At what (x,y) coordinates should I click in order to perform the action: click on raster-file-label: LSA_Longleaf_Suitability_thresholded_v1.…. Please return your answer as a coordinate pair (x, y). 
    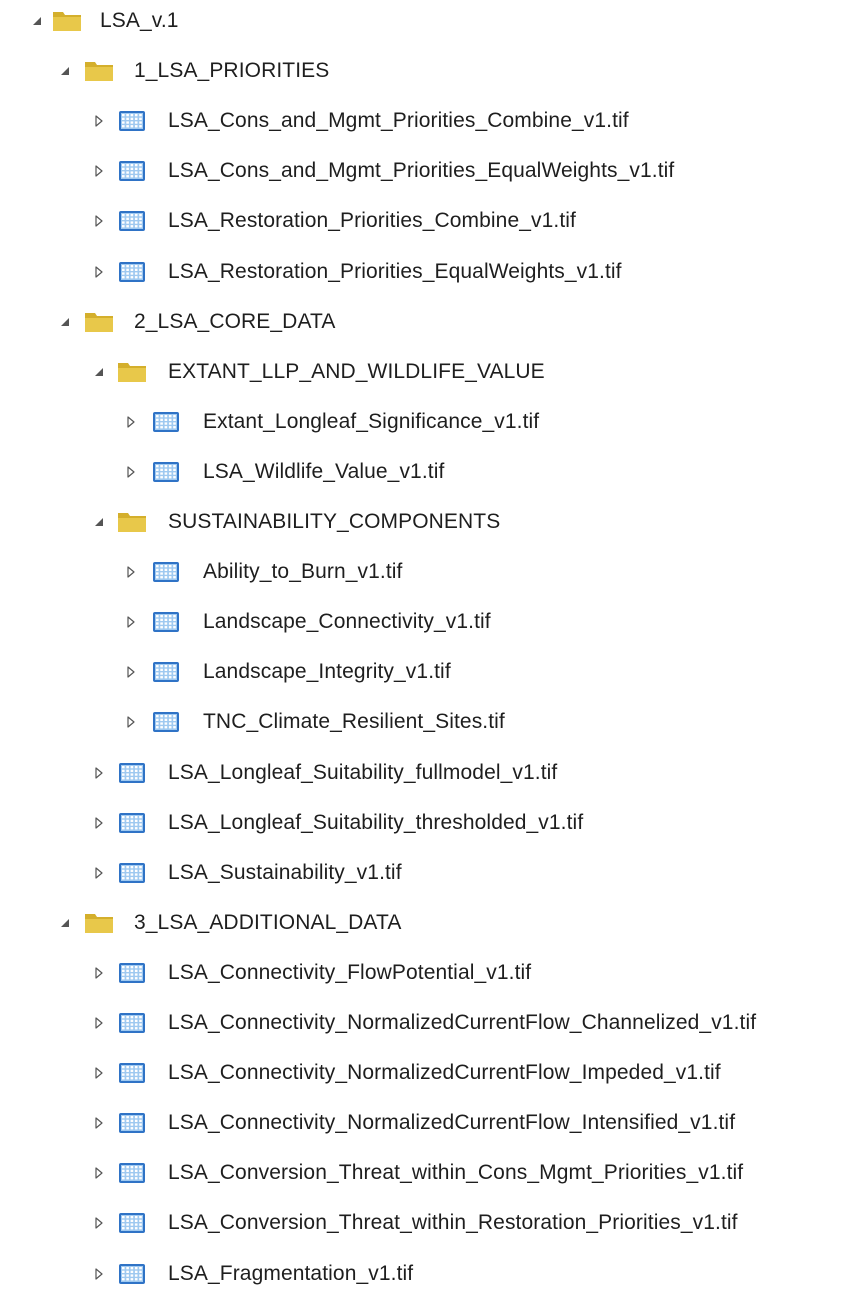
    Looking at the image, I should click on (376, 822).